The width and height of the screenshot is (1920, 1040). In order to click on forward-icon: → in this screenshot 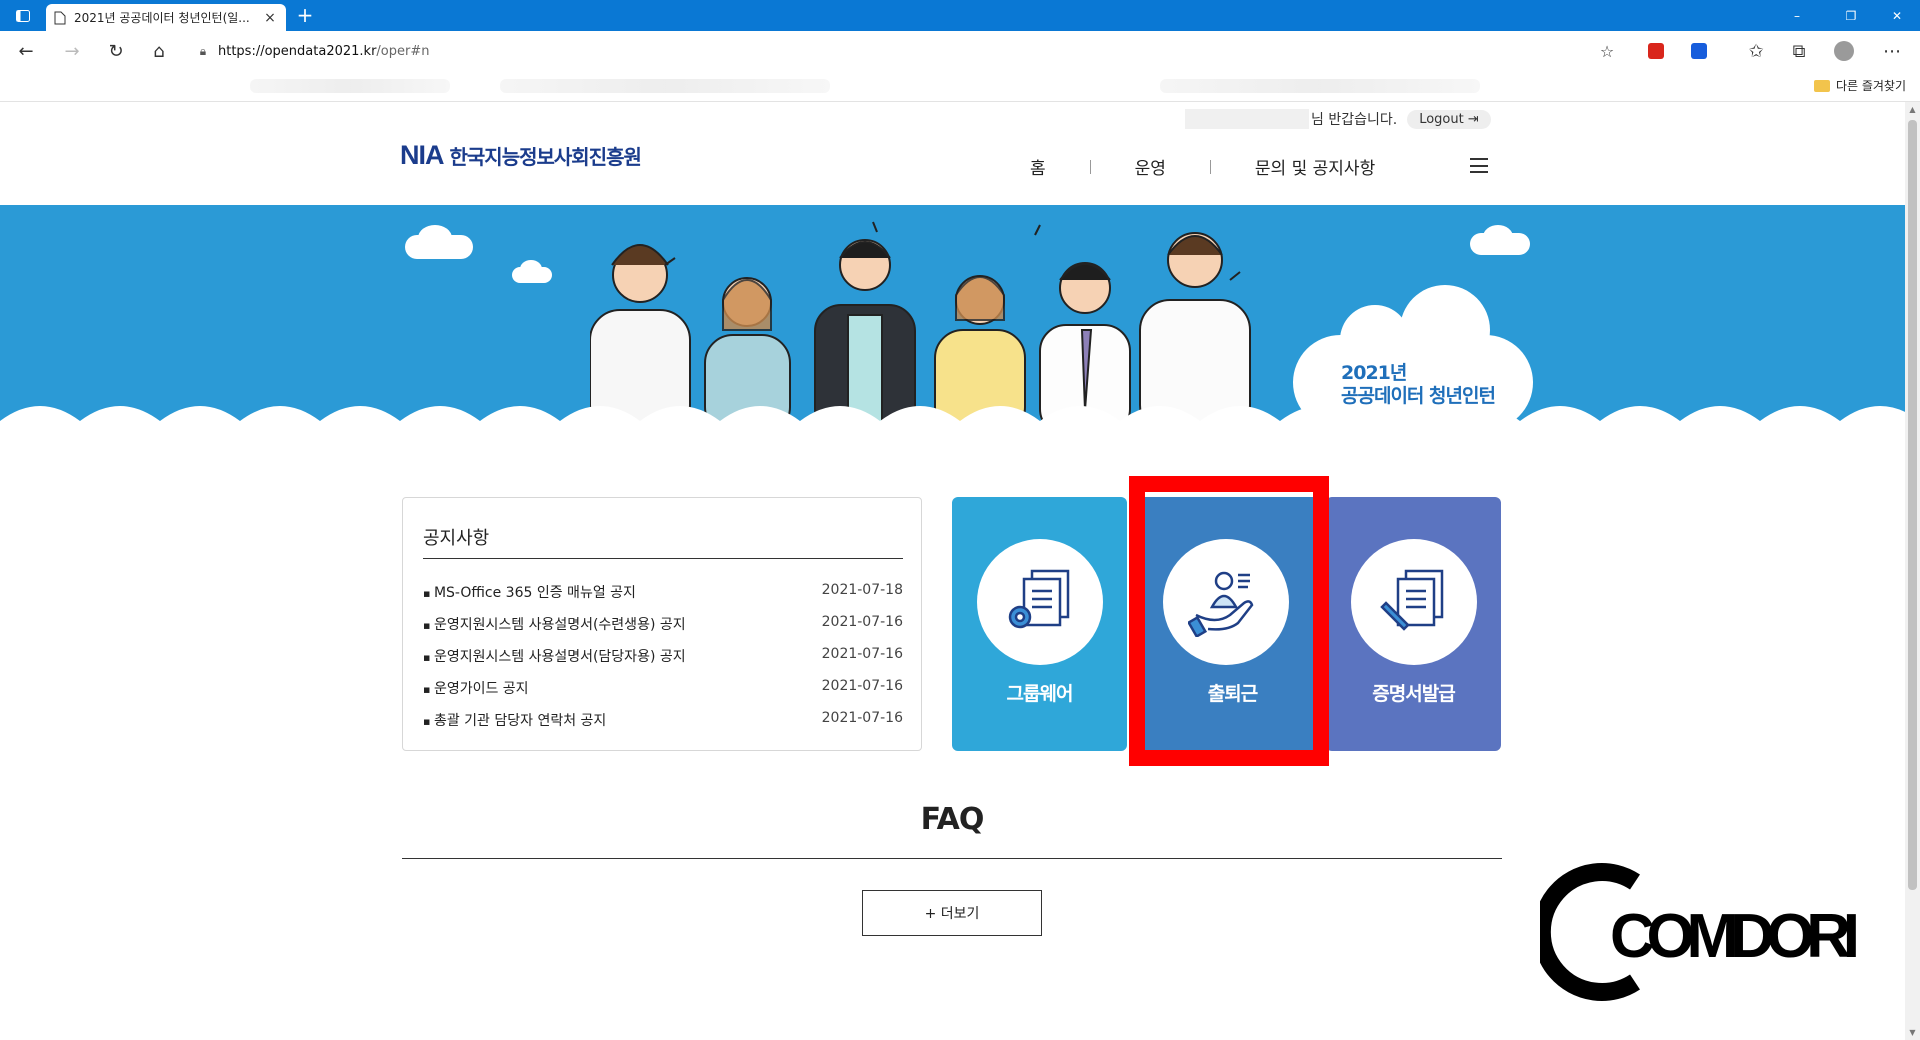, I will do `click(72, 51)`.